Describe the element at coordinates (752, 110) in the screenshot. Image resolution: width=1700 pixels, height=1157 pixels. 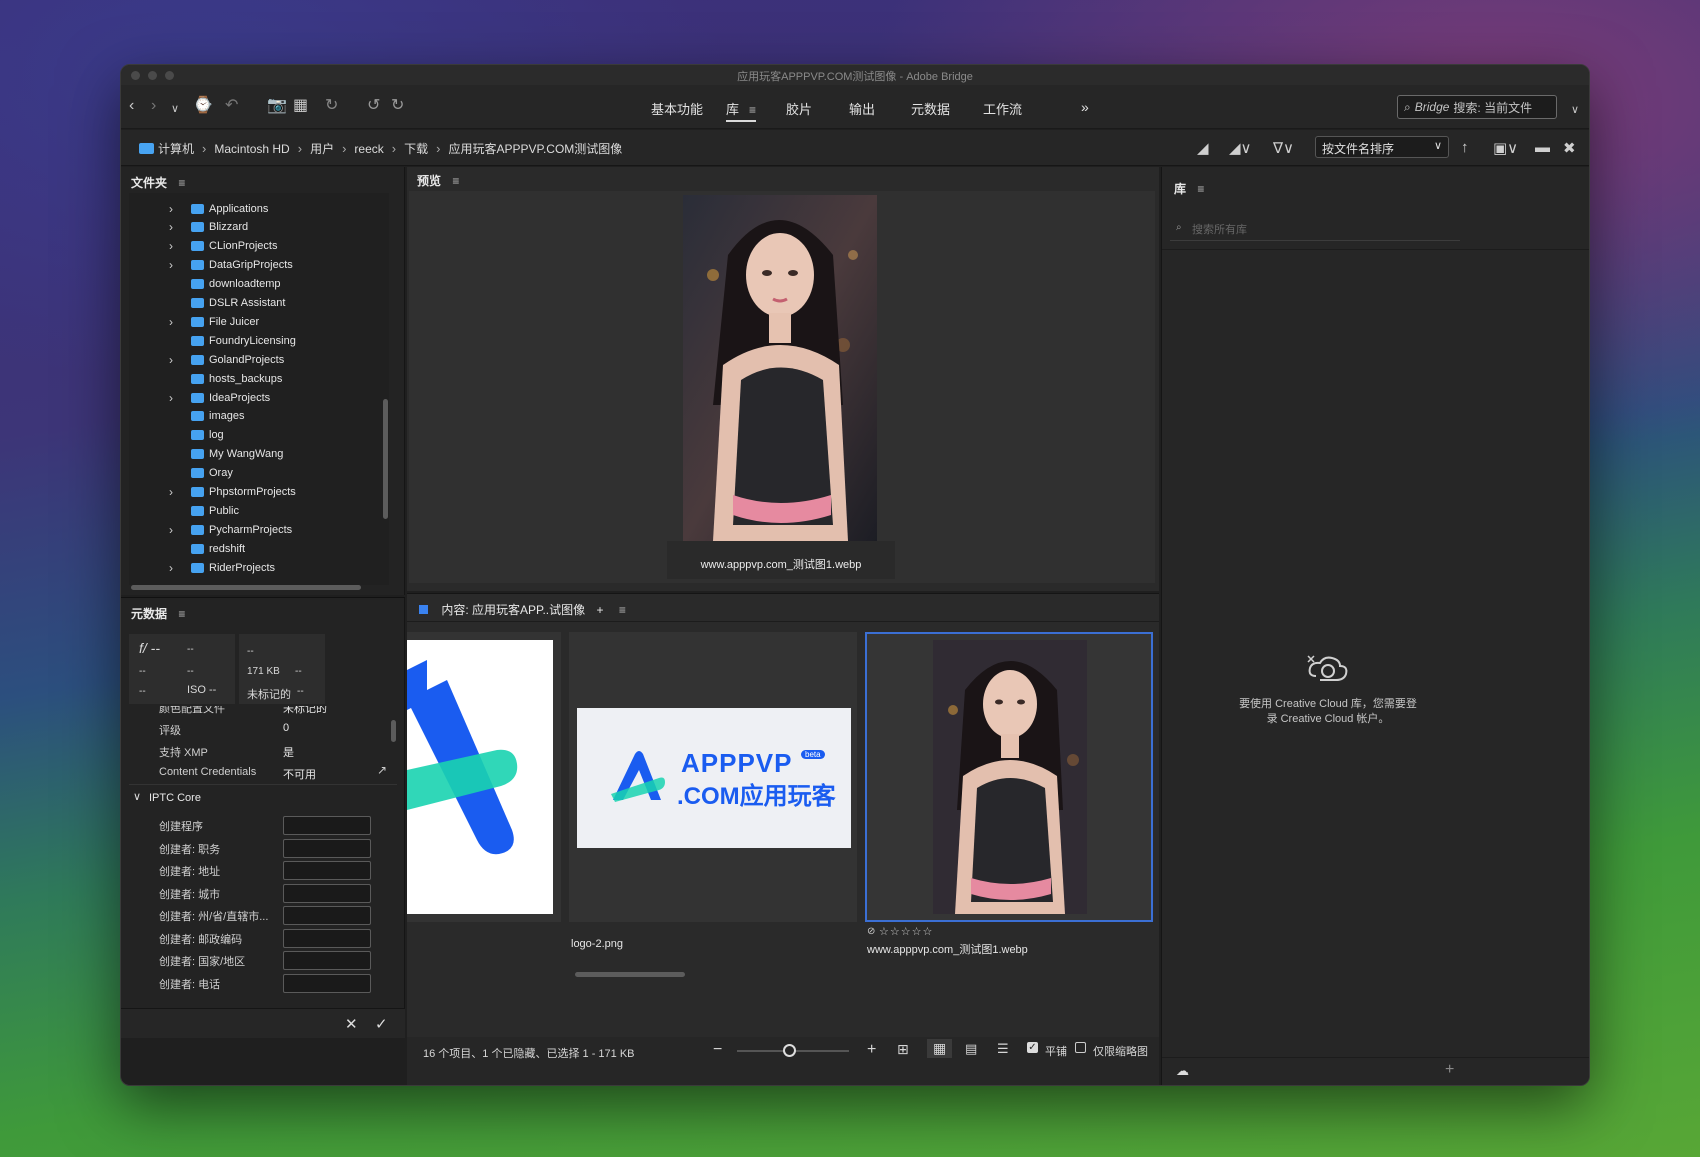
I see `workspace-menu-icon: ≡` at that location.